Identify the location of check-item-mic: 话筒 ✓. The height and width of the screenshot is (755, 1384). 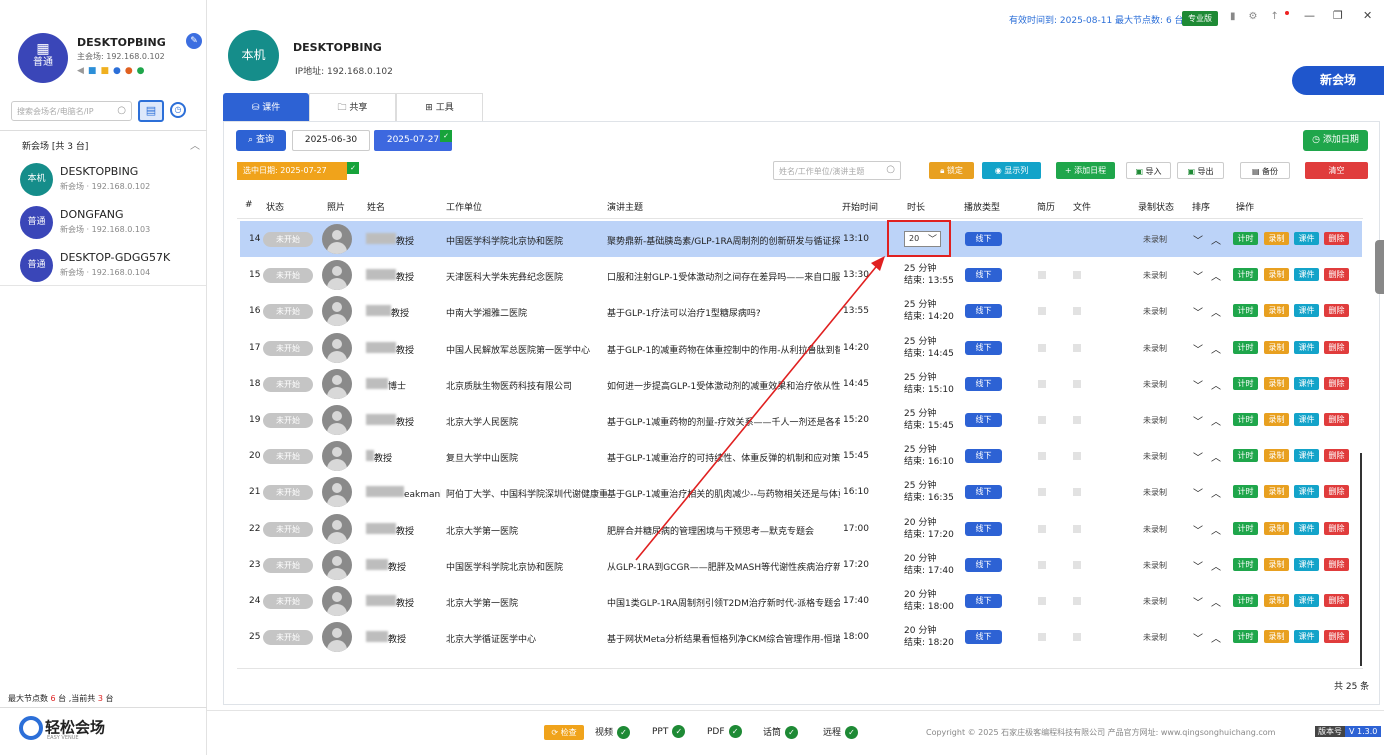
(781, 732).